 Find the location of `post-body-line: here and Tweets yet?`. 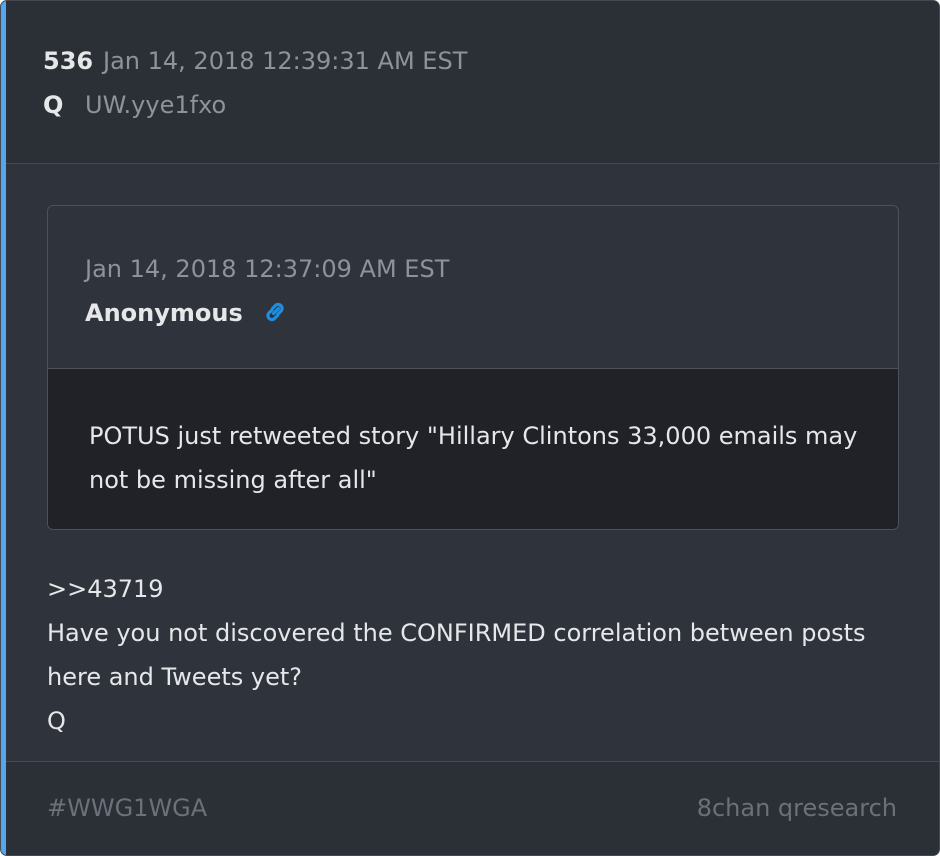

post-body-line: here and Tweets yet? is located at coordinates (174, 677).